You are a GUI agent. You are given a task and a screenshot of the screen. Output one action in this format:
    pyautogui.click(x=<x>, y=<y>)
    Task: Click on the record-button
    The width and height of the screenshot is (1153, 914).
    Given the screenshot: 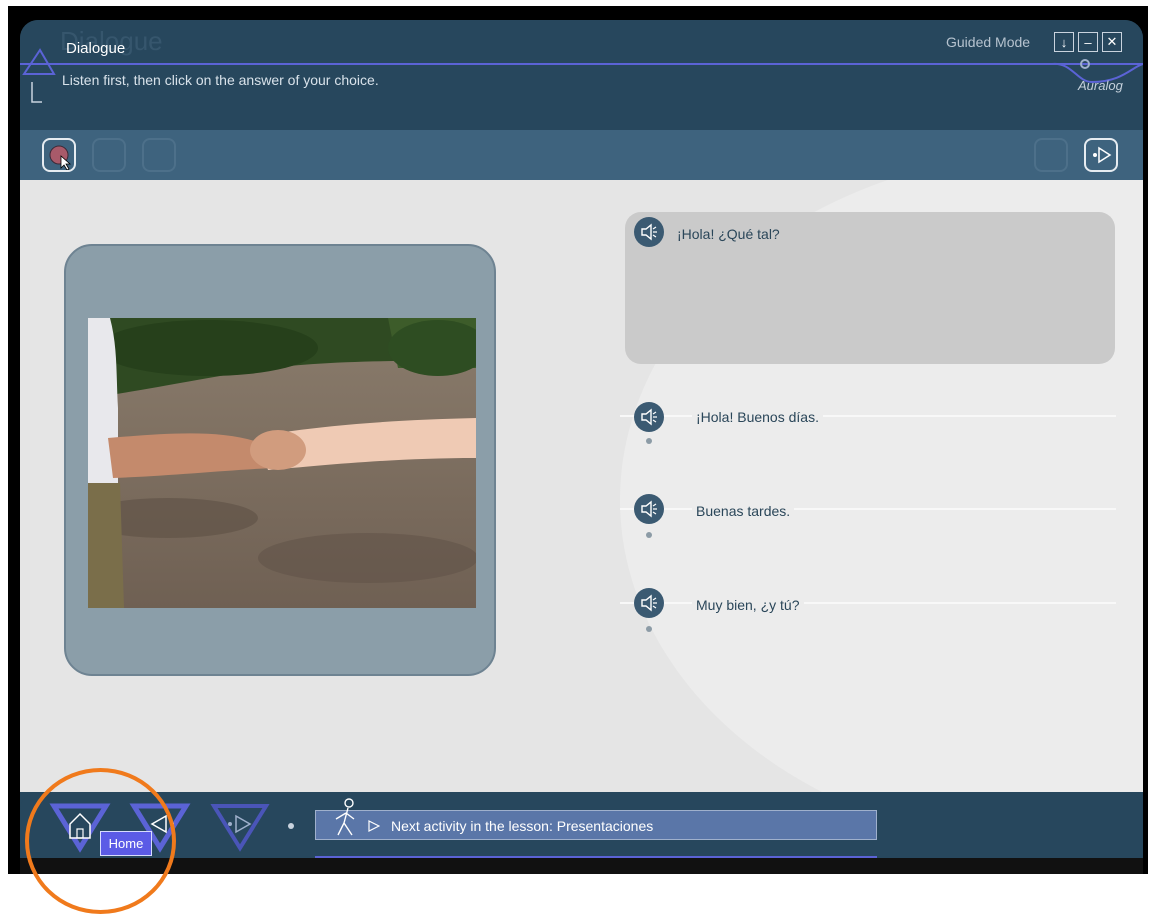 What is the action you would take?
    pyautogui.click(x=59, y=155)
    